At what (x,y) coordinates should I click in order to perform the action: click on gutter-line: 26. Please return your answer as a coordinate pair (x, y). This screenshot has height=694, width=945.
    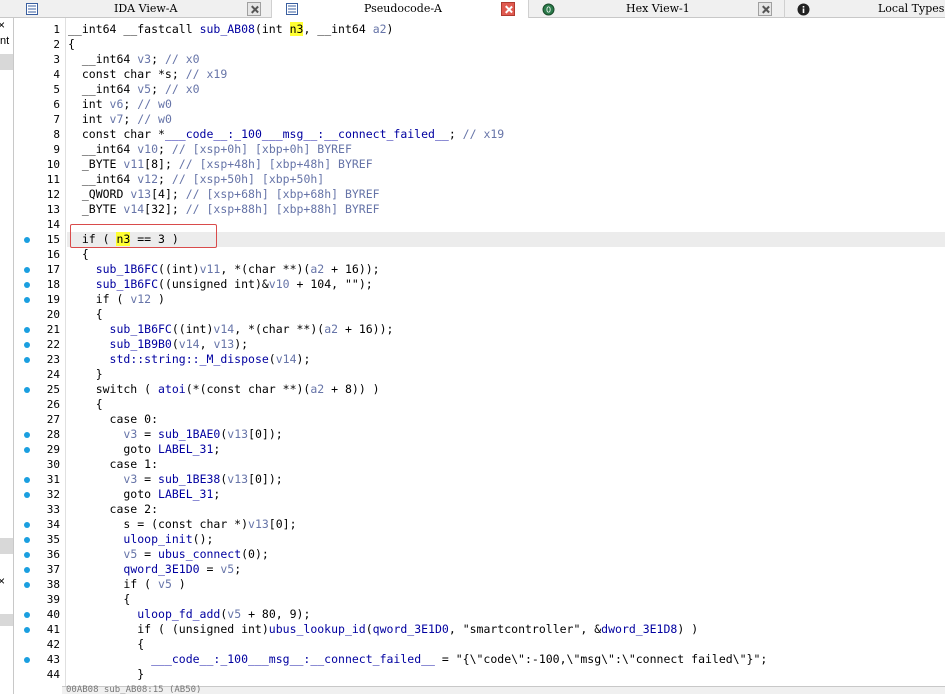
    Looking at the image, I should click on (40, 404).